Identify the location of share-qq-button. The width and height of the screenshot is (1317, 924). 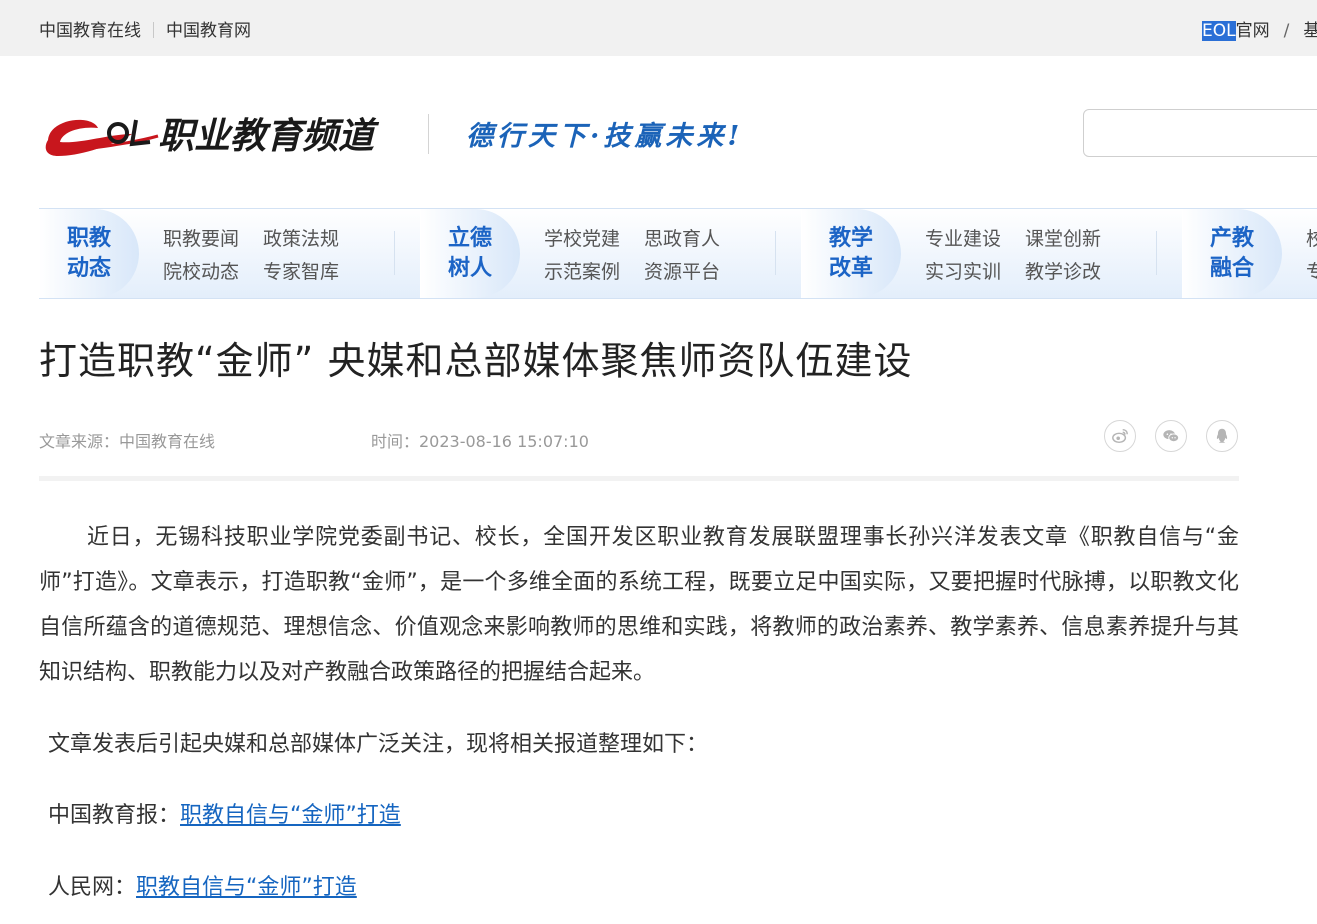
(1222, 436).